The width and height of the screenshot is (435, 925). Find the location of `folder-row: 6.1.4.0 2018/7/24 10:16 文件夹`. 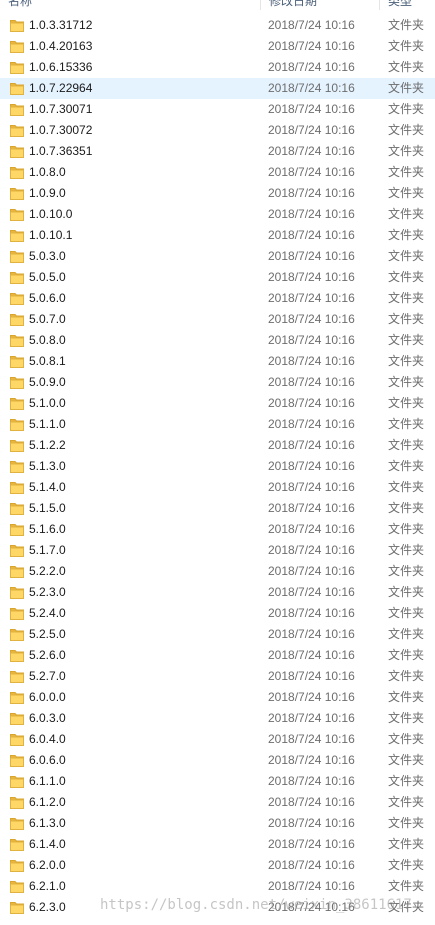

folder-row: 6.1.4.0 2018/7/24 10:16 文件夹 is located at coordinates (217, 844).